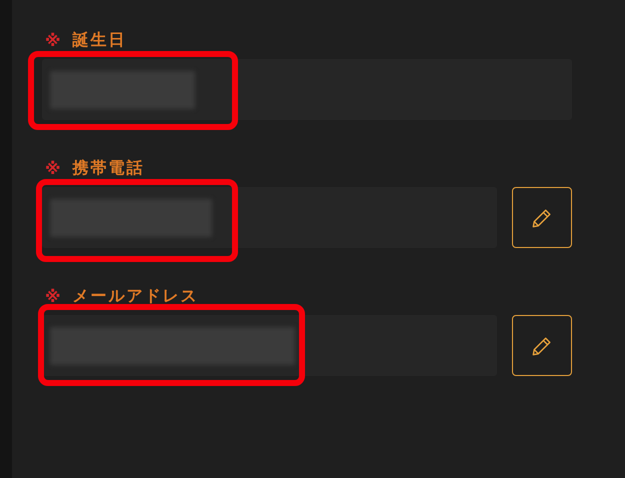 This screenshot has height=478, width=625. I want to click on field-label: 携帯電話, so click(108, 168).